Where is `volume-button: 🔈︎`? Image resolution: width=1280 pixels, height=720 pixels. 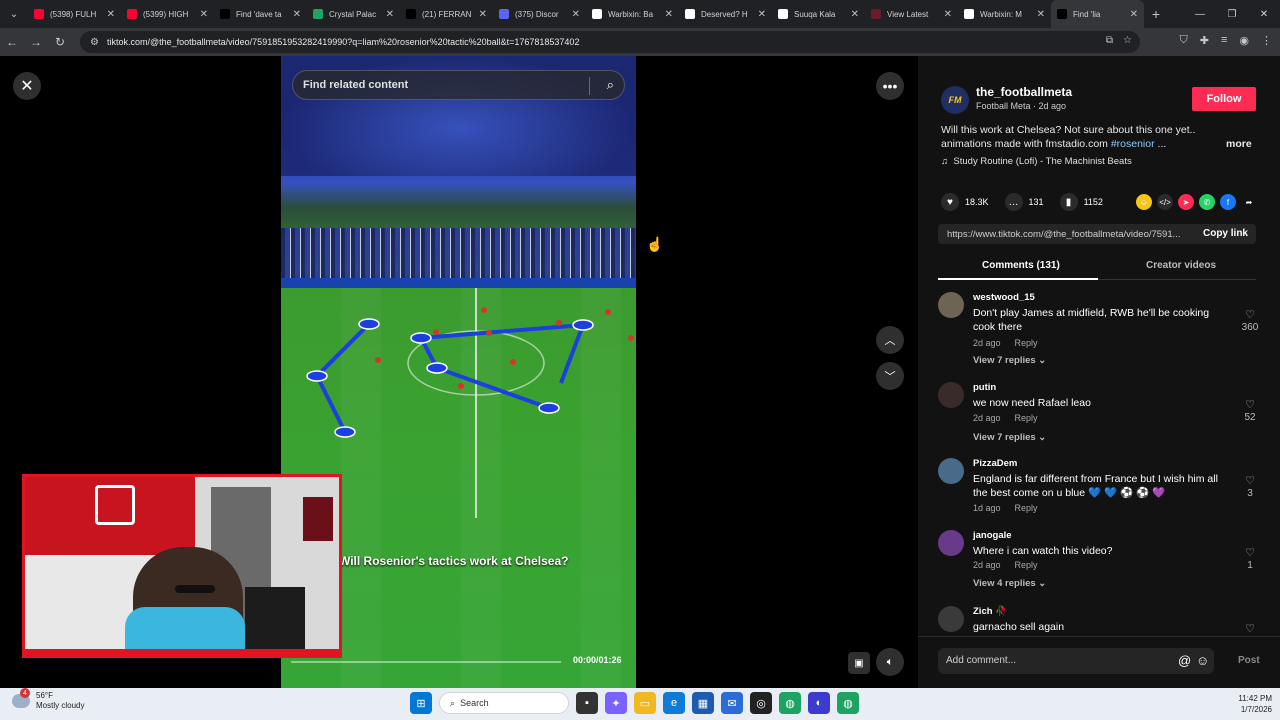
volume-button: 🔈︎ is located at coordinates (890, 662).